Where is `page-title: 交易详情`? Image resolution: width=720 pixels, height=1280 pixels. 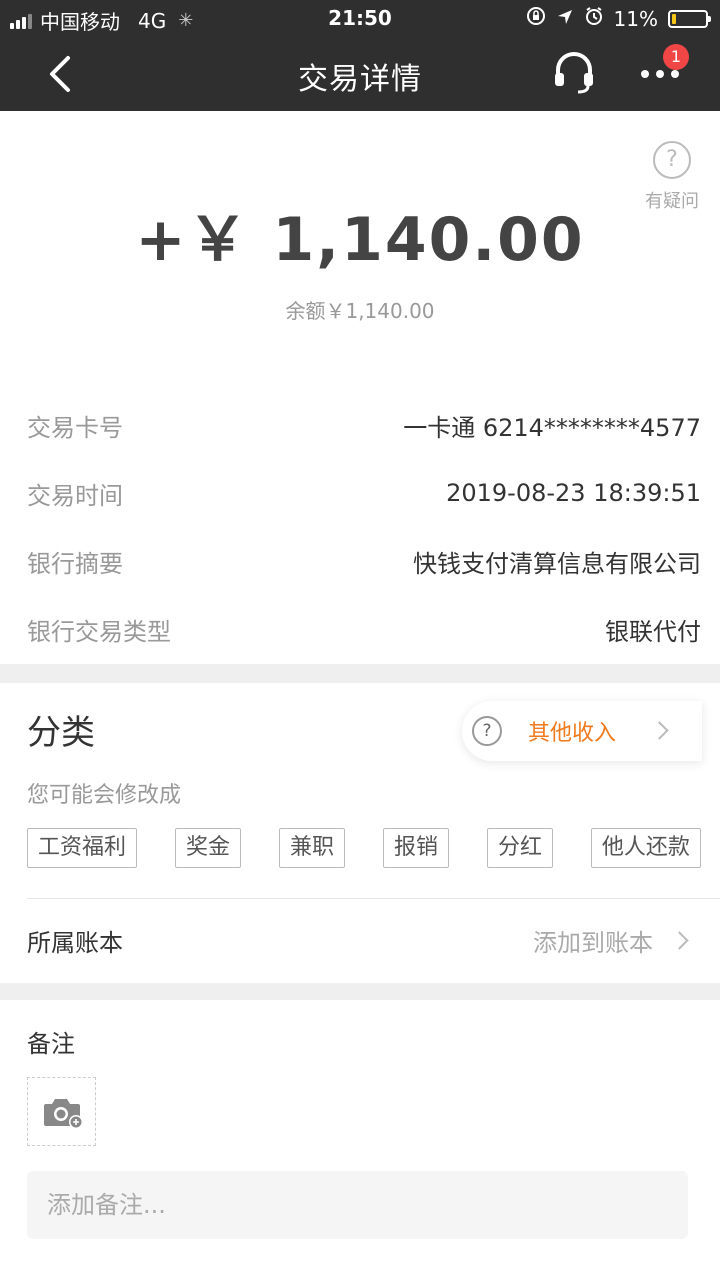
page-title: 交易详情 is located at coordinates (360, 79).